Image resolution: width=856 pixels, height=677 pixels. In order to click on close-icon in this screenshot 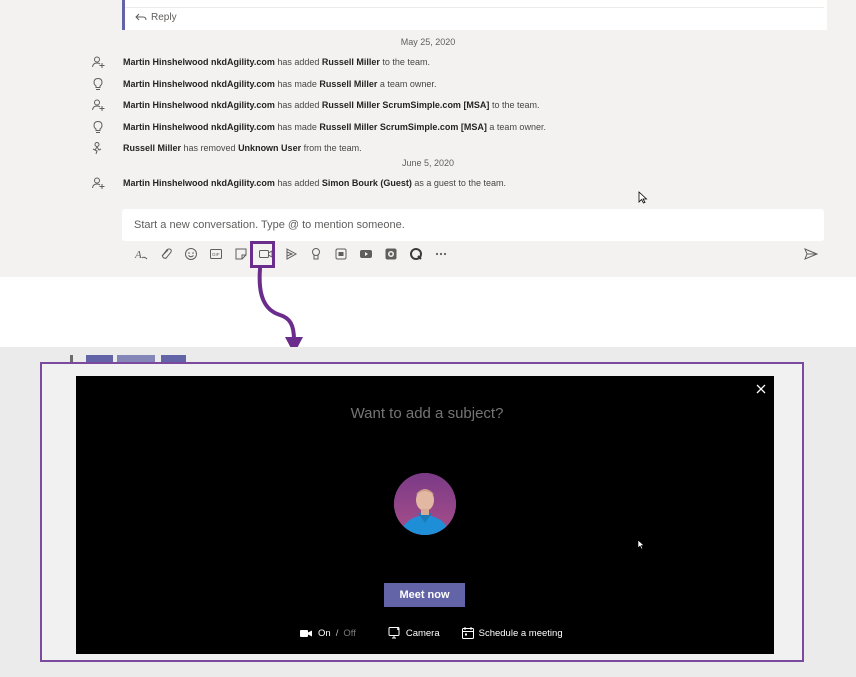, I will do `click(761, 389)`.